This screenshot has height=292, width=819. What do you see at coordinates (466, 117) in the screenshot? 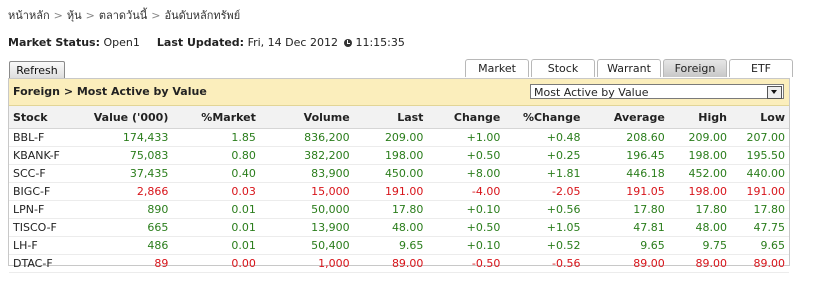
I see `column-header-change: Change` at bounding box center [466, 117].